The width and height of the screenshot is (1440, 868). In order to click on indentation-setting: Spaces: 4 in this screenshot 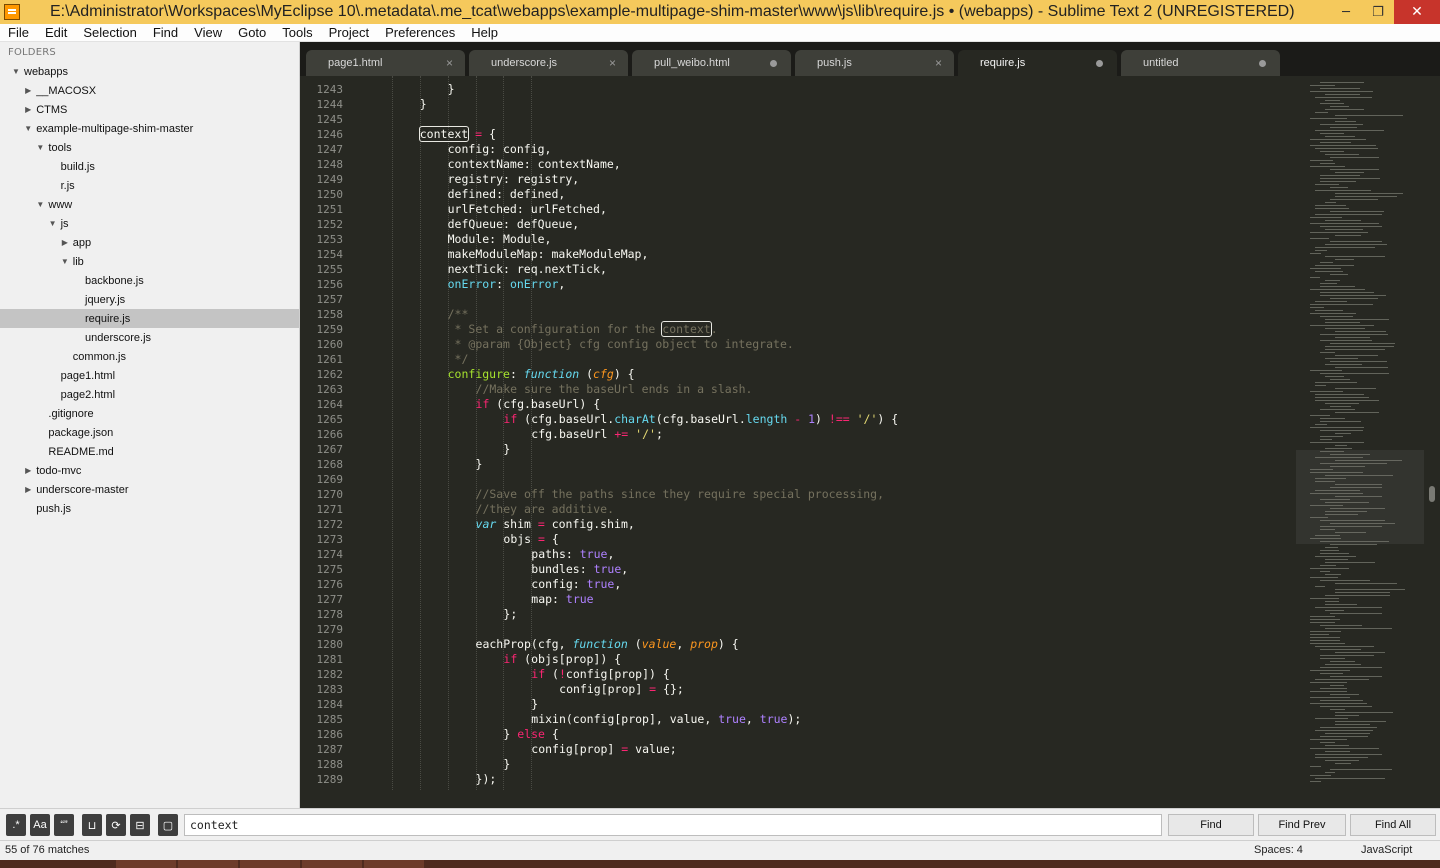, I will do `click(1278, 850)`.